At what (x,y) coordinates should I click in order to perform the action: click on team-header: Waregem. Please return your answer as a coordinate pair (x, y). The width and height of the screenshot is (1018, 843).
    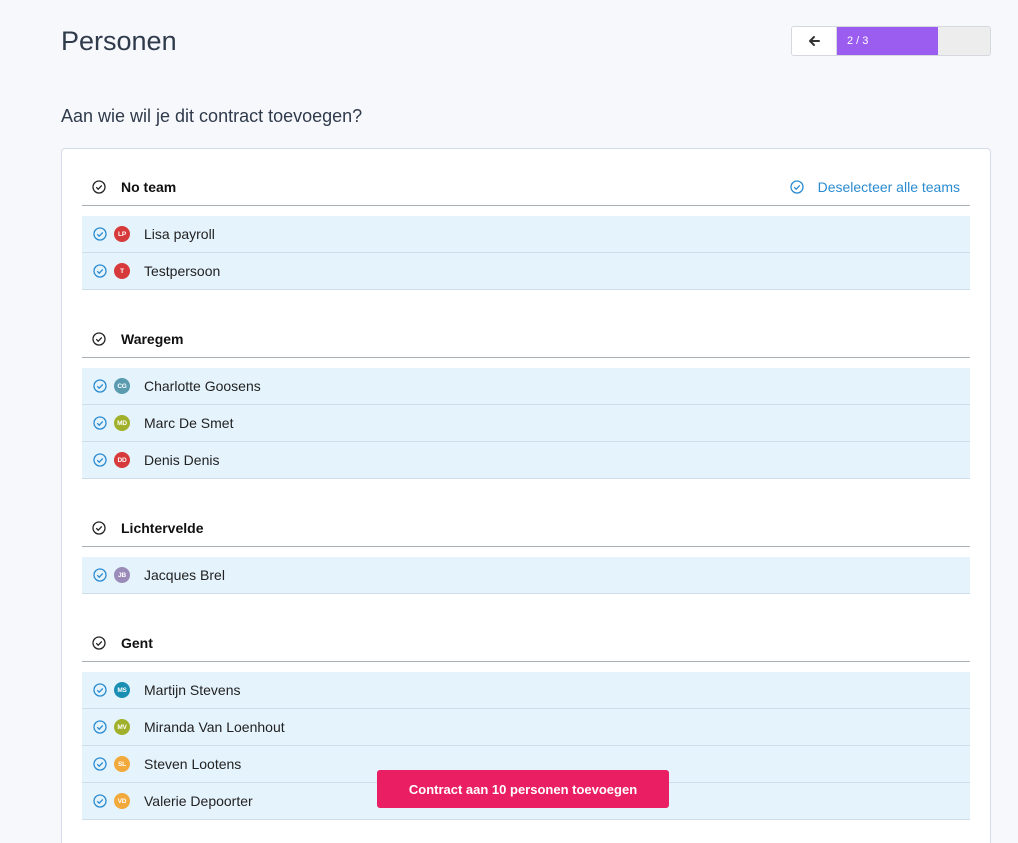
    Looking at the image, I should click on (526, 339).